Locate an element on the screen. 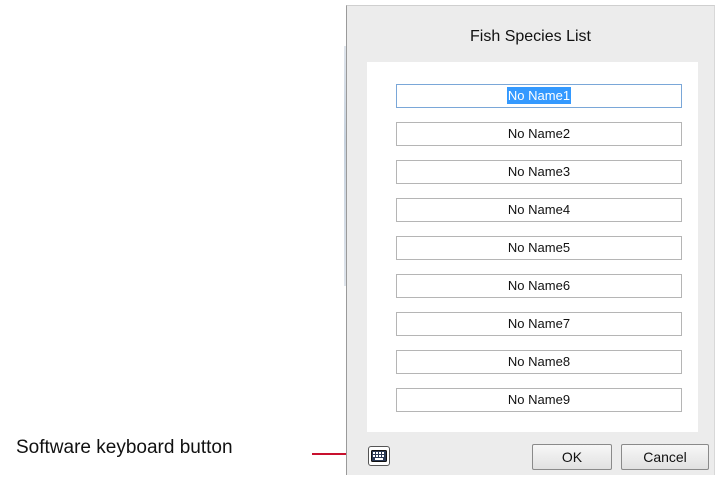  software-keyboard-button is located at coordinates (379, 456).